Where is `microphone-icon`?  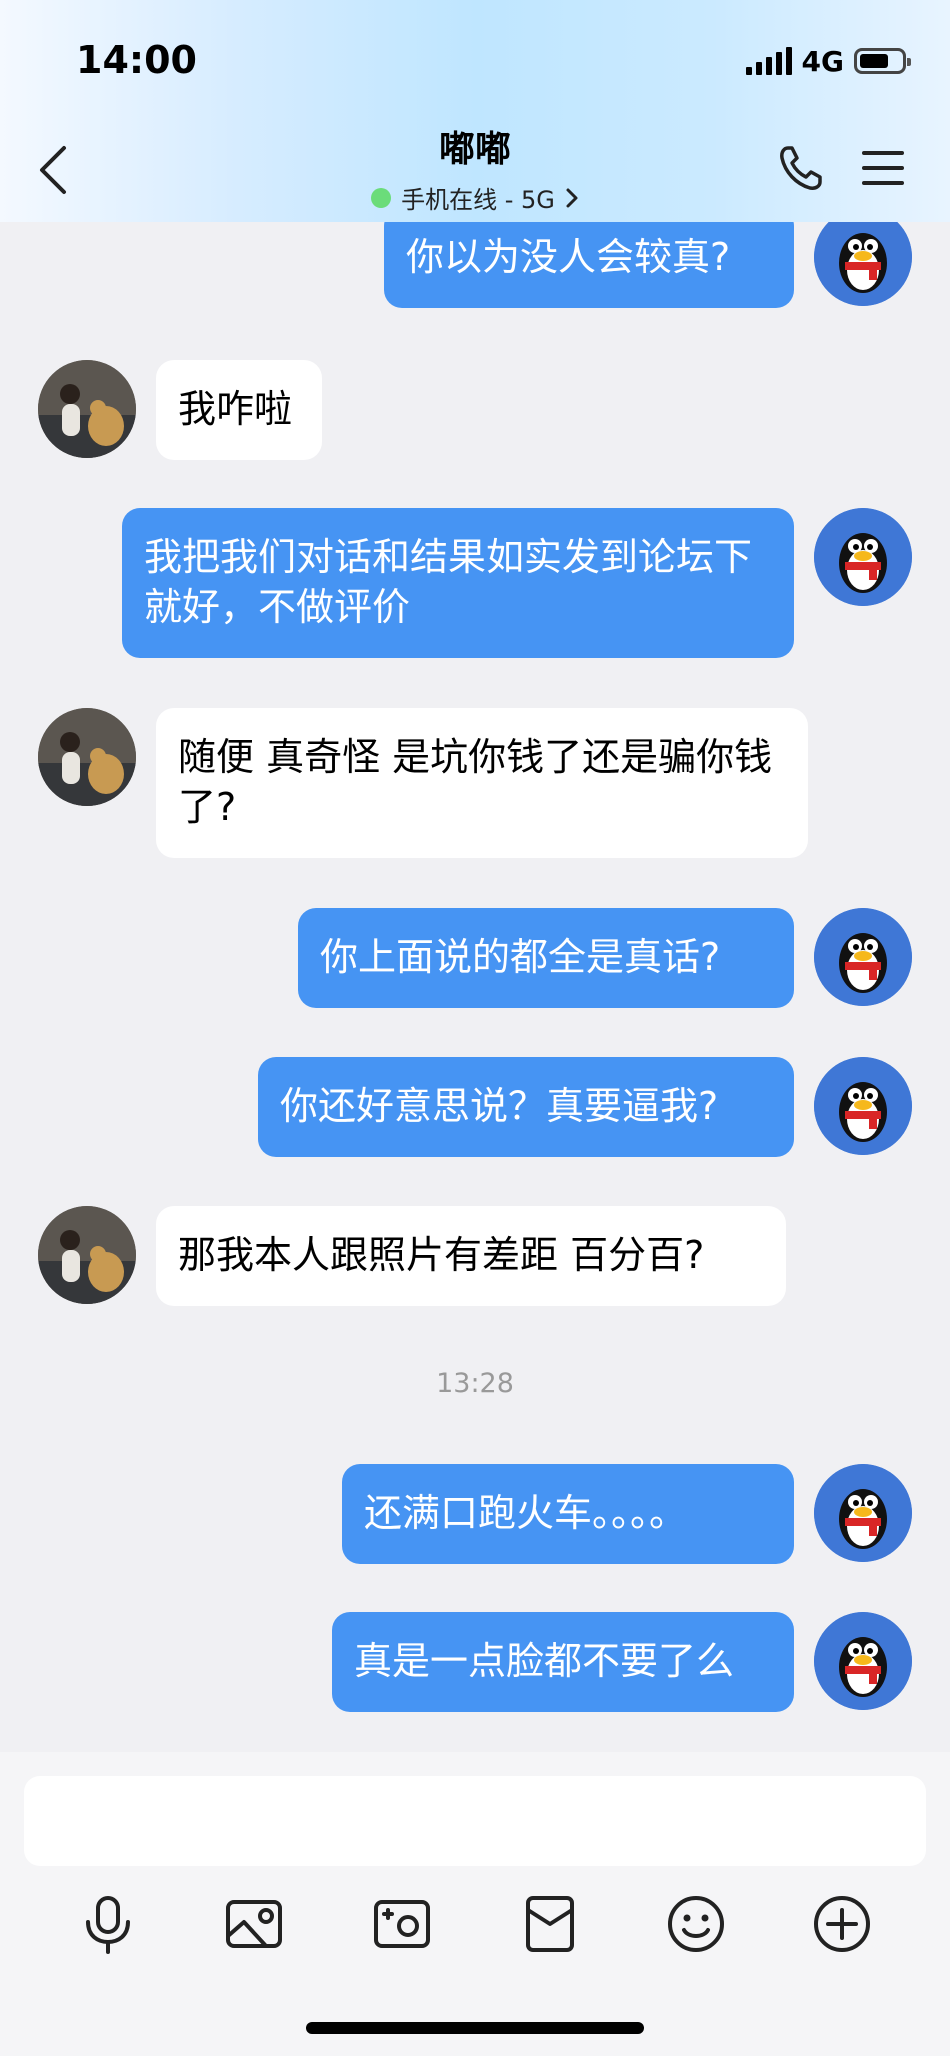 microphone-icon is located at coordinates (108, 1924).